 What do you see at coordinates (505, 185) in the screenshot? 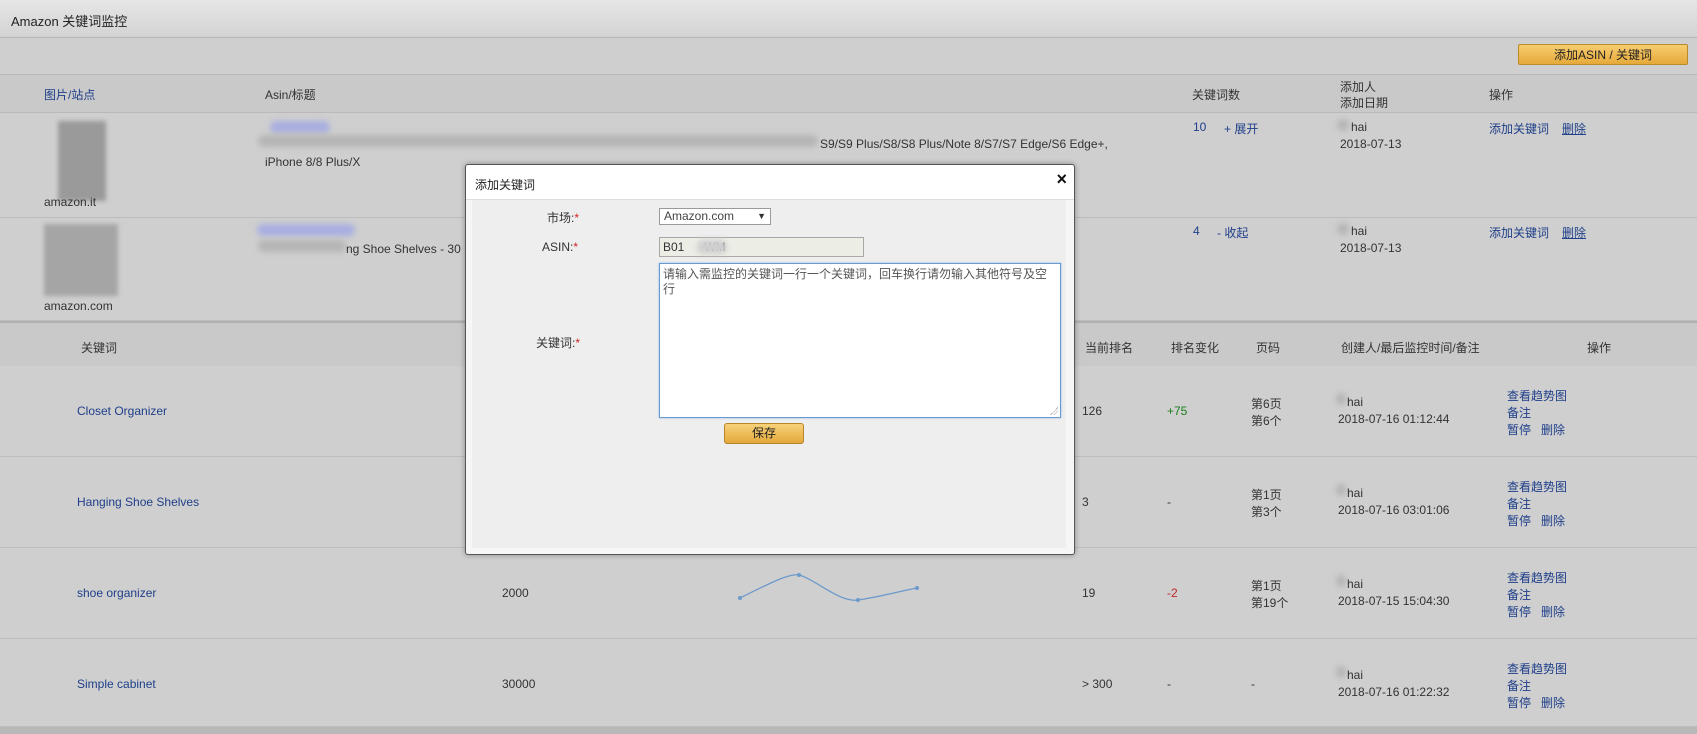
I see `dialog-title: 添加关键词` at bounding box center [505, 185].